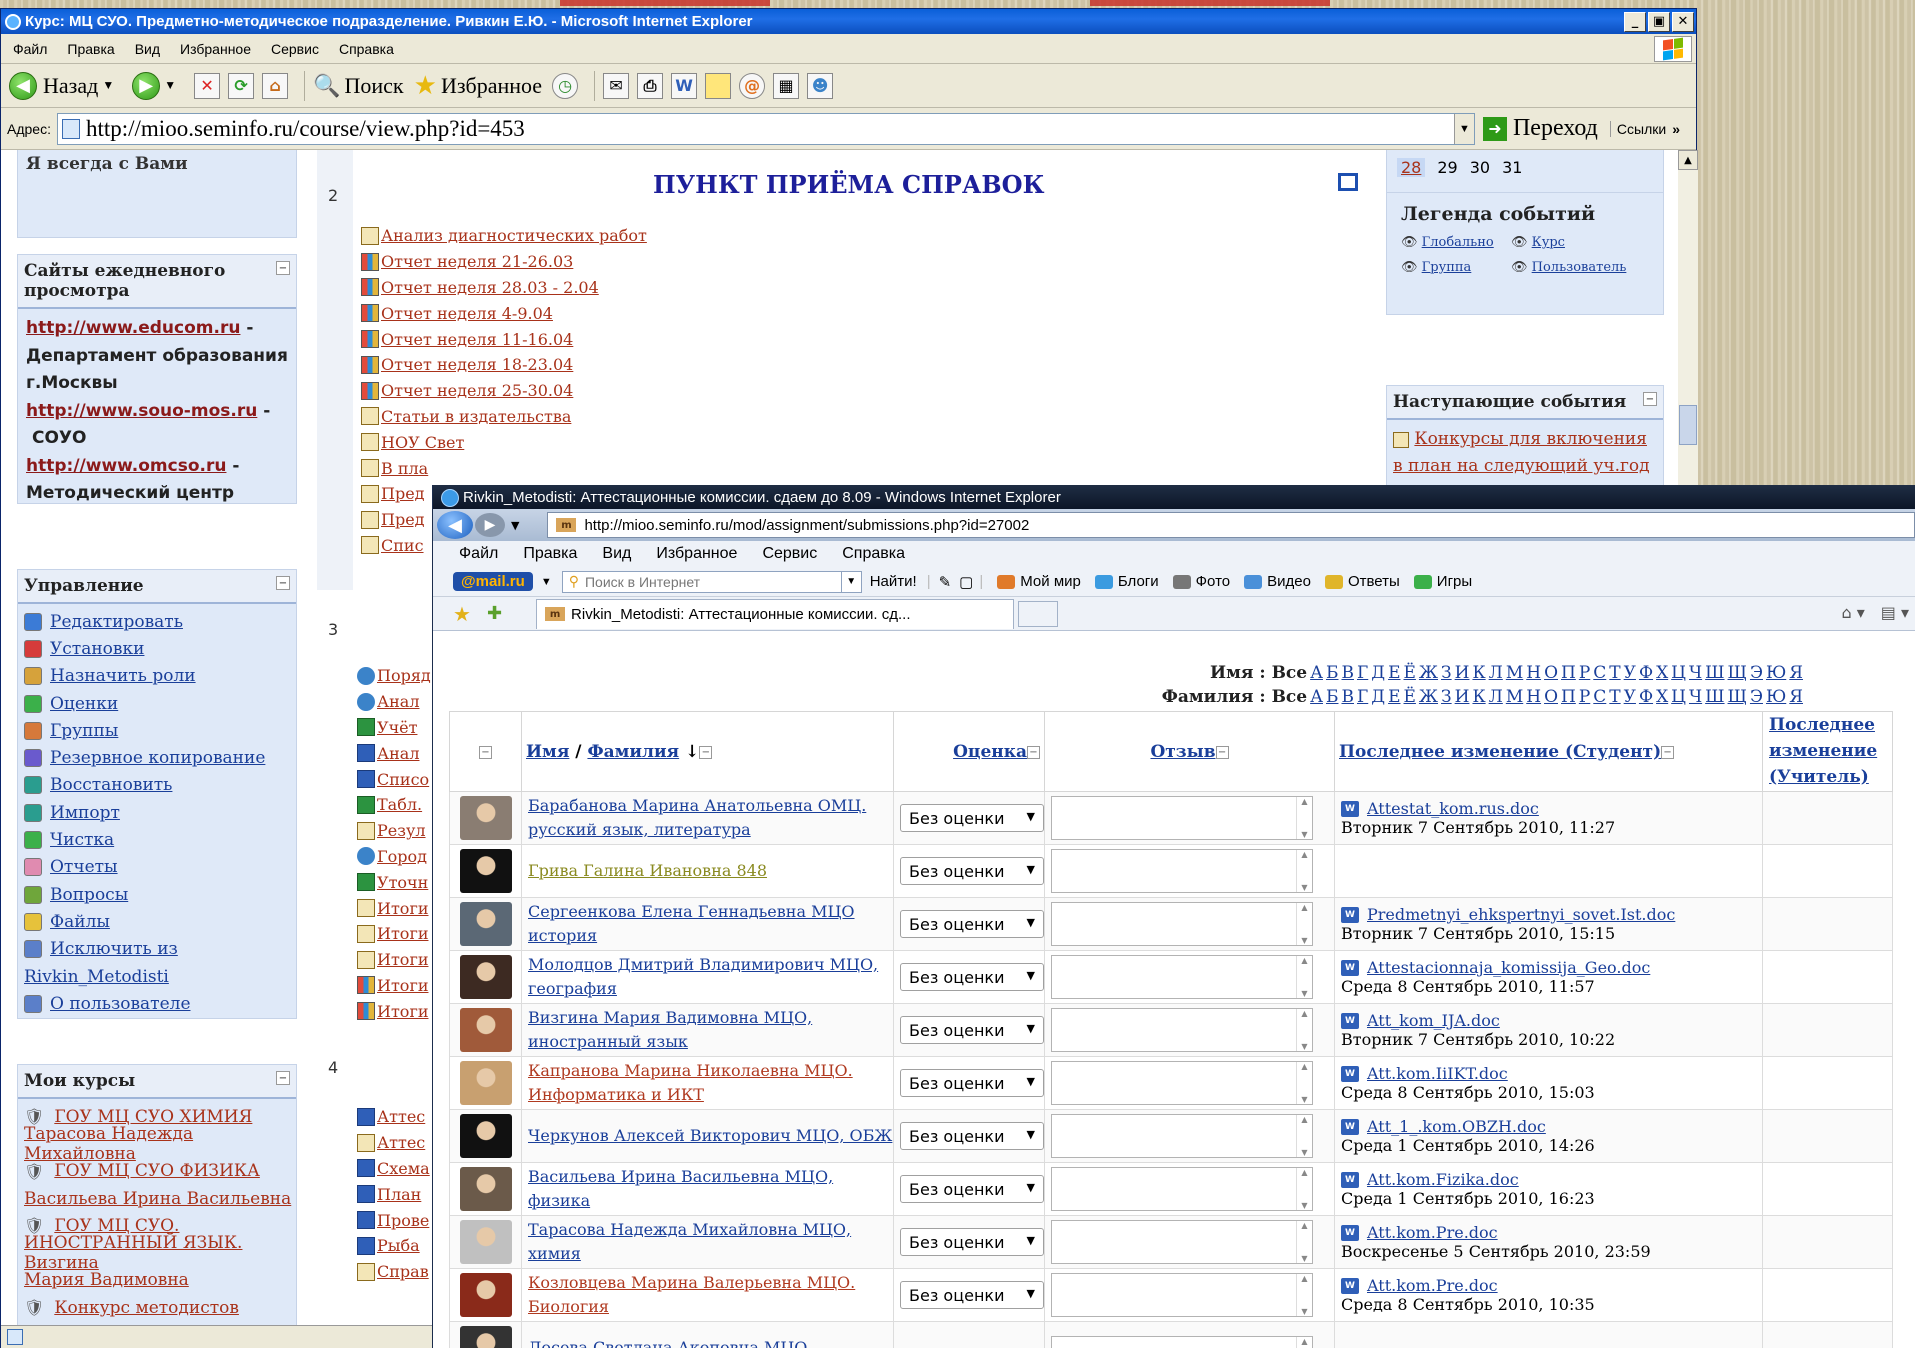 Image resolution: width=1915 pixels, height=1348 pixels. Describe the element at coordinates (157, 976) in the screenshot. I see `admin-menu-item: Rivkin_Metodisti` at that location.